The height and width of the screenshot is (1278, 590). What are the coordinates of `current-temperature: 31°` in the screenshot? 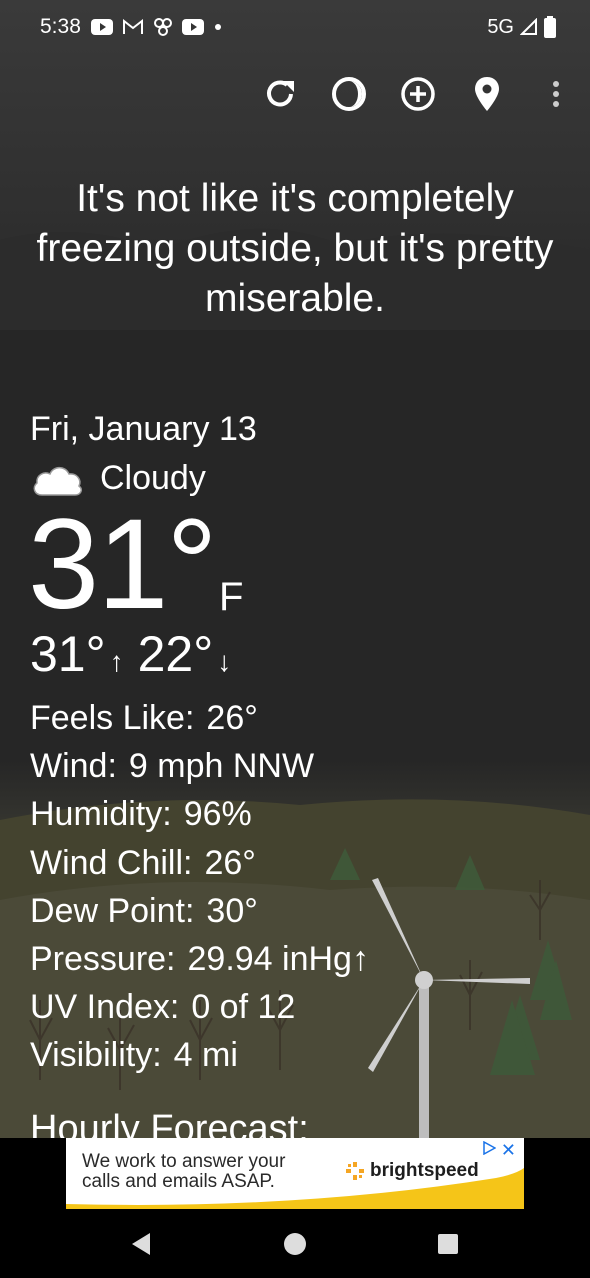 It's located at (123, 564).